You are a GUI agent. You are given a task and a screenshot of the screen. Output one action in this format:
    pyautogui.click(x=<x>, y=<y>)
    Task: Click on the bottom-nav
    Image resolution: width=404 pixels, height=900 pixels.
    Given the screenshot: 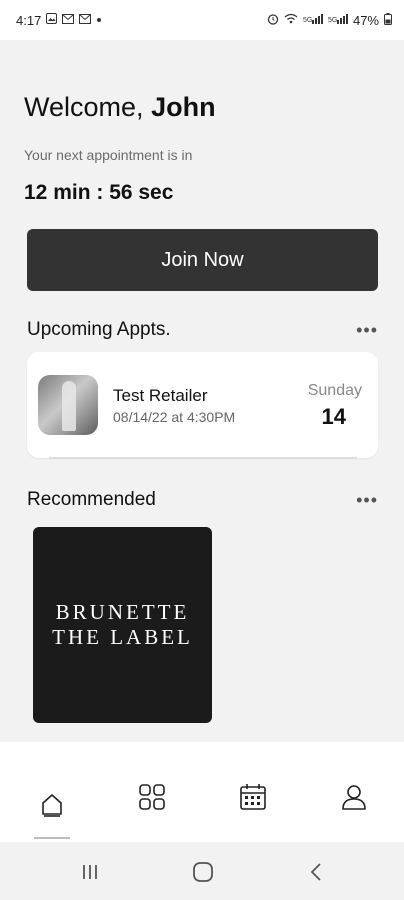 What is the action you would take?
    pyautogui.click(x=202, y=792)
    